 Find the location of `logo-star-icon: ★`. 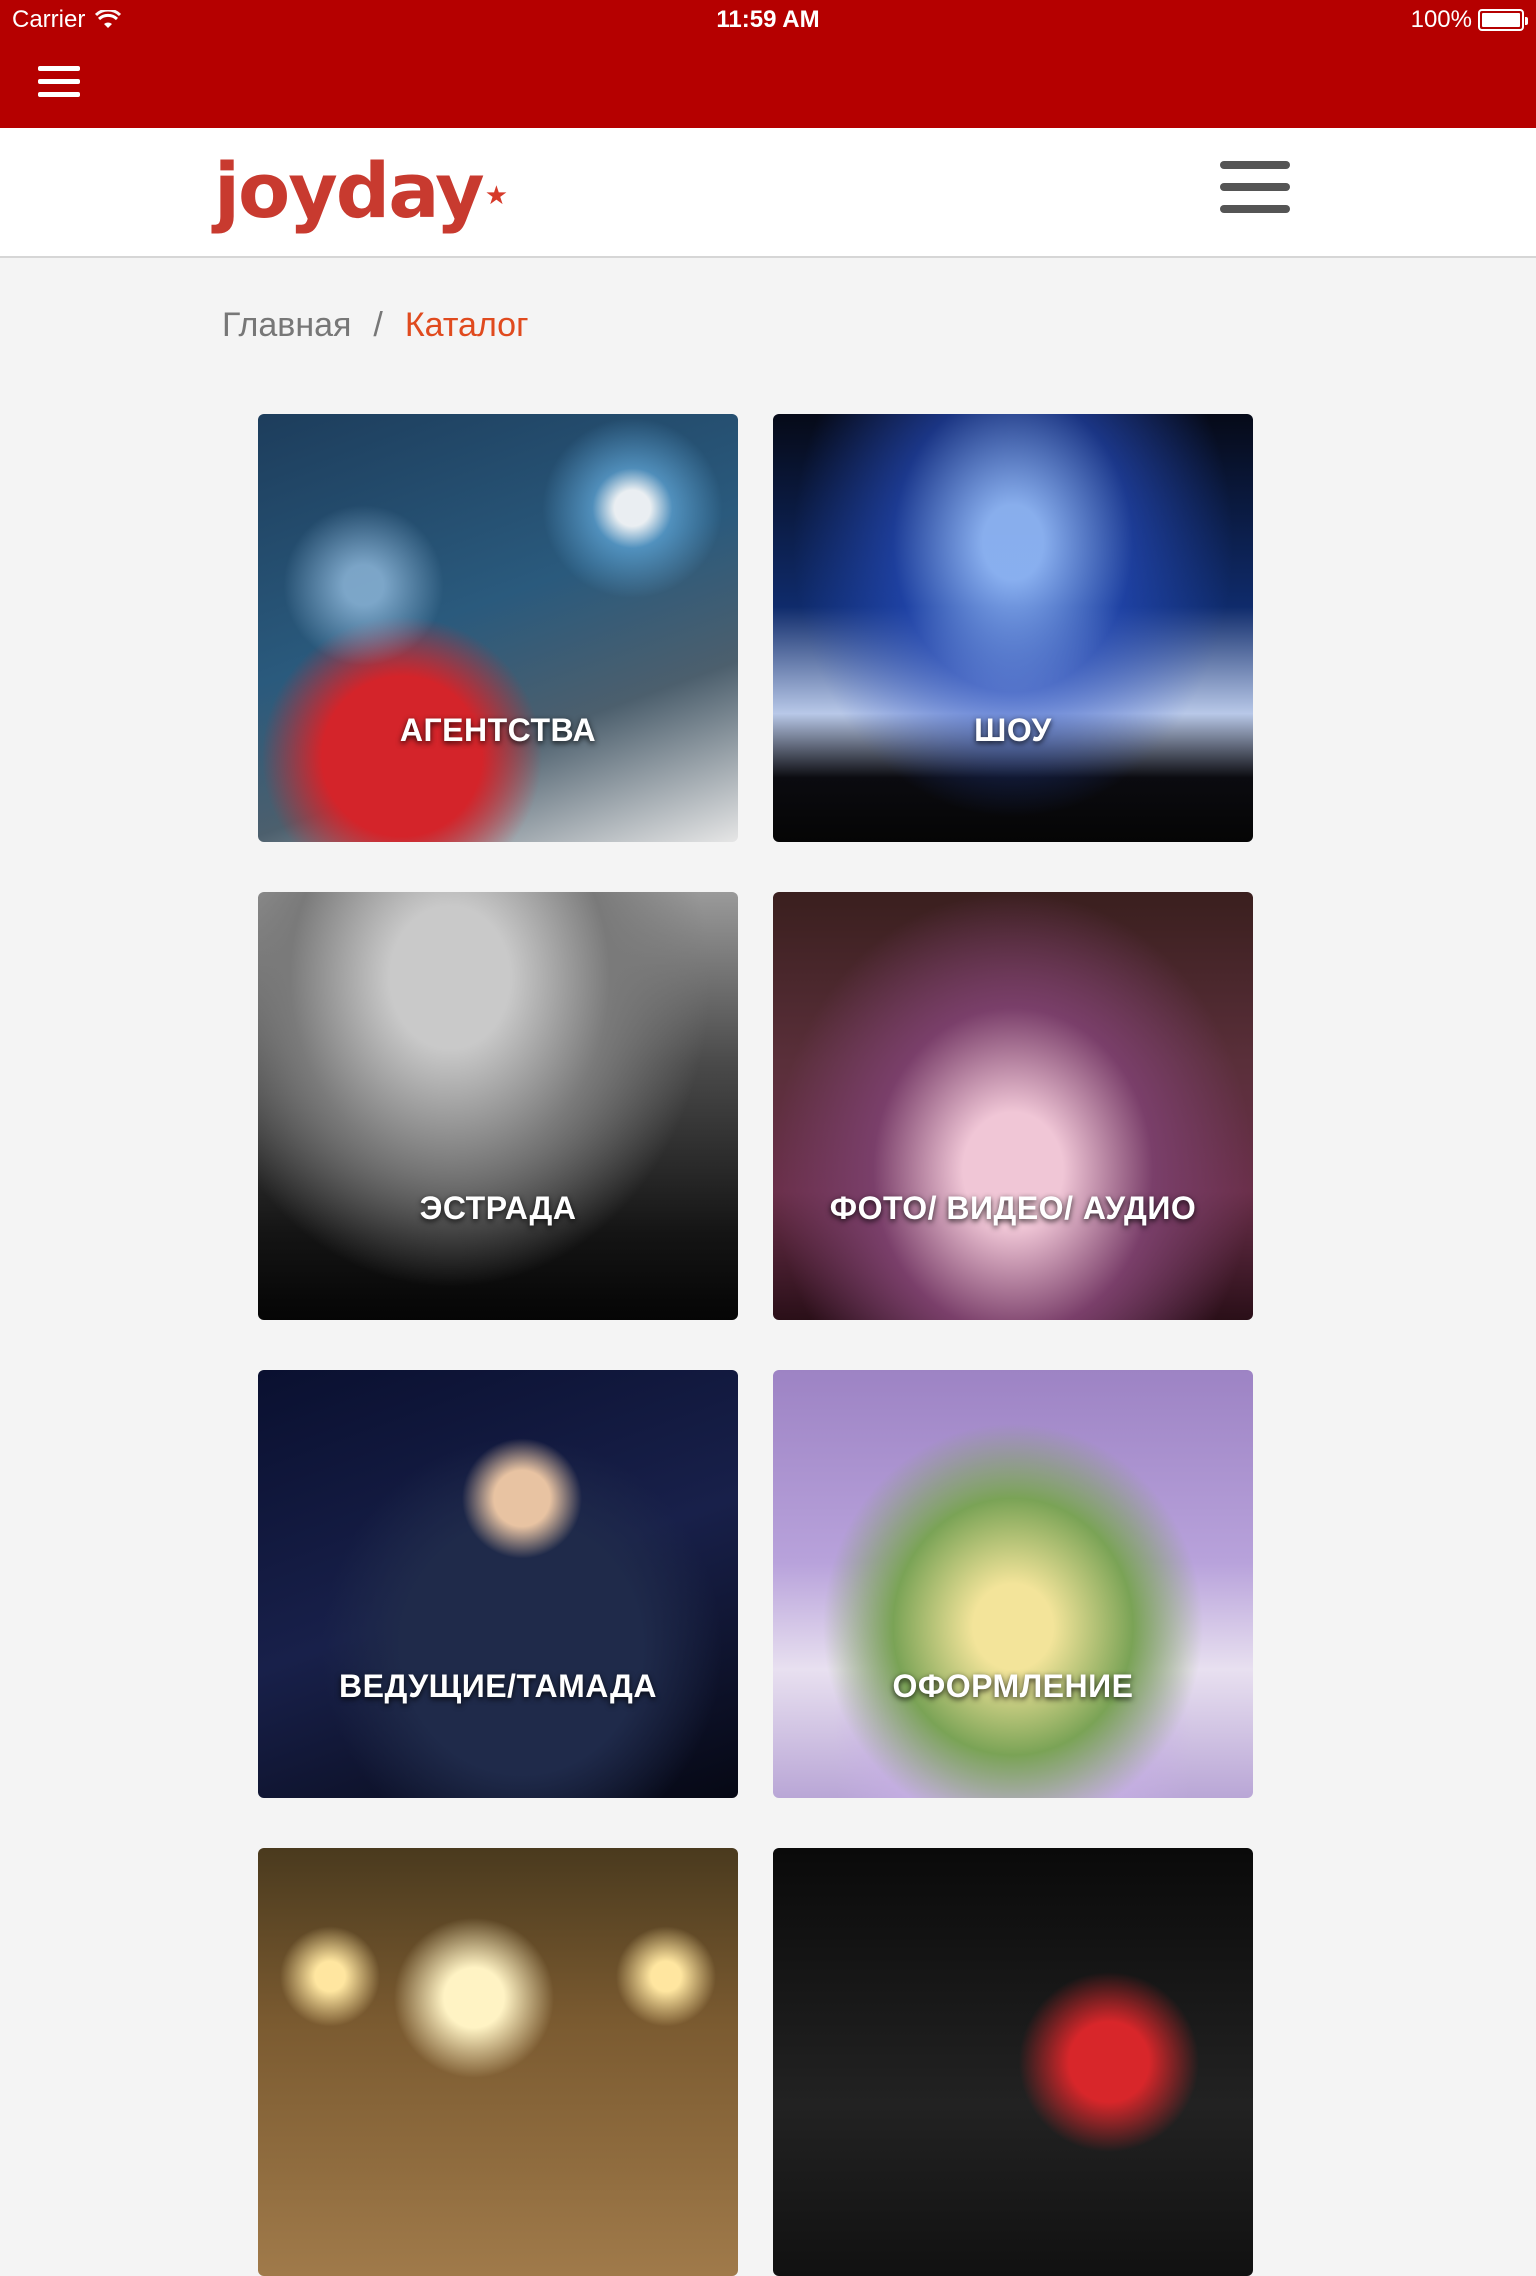

logo-star-icon: ★ is located at coordinates (496, 196).